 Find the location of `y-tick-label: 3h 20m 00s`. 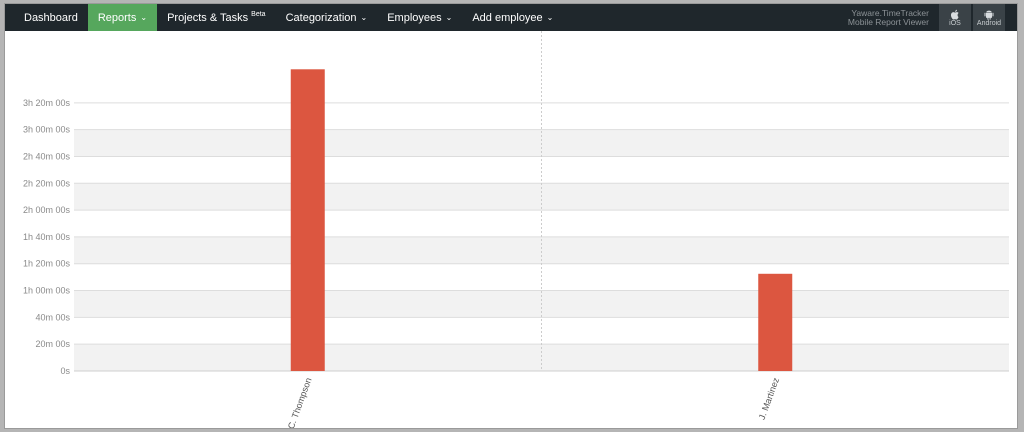

y-tick-label: 3h 20m 00s is located at coordinates (47, 103).